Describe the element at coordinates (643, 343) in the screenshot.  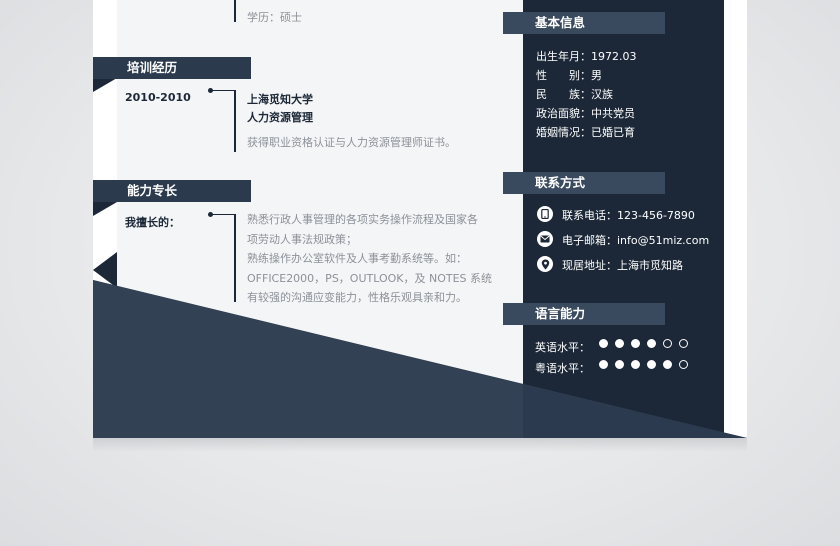
I see `language-level-english` at that location.